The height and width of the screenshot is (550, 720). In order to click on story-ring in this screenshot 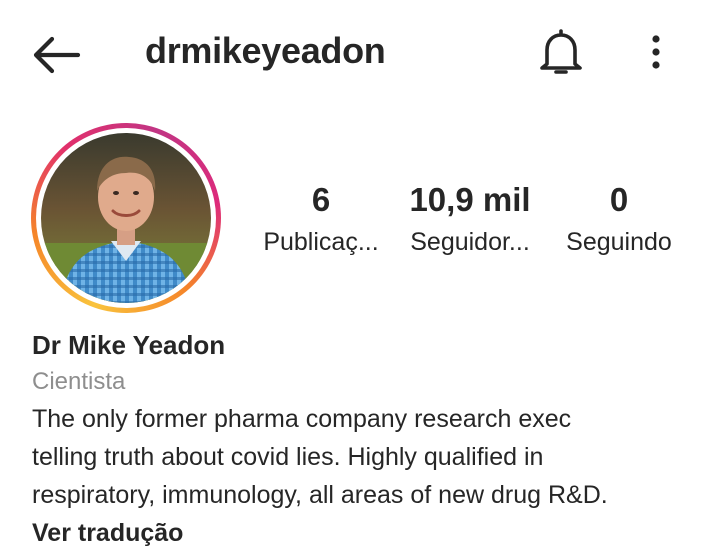, I will do `click(126, 218)`.